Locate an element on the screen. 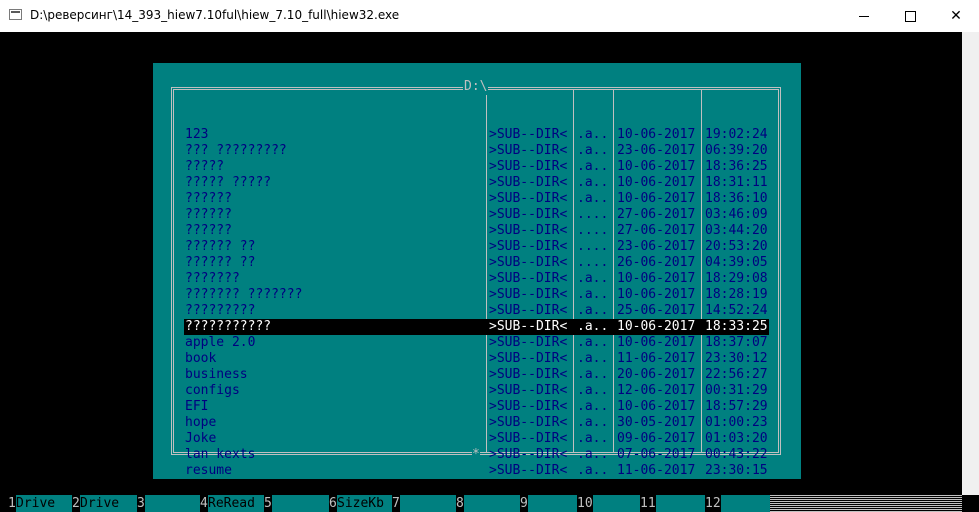 The image size is (979, 512). file-time: 03:46:09 is located at coordinates (736, 214).